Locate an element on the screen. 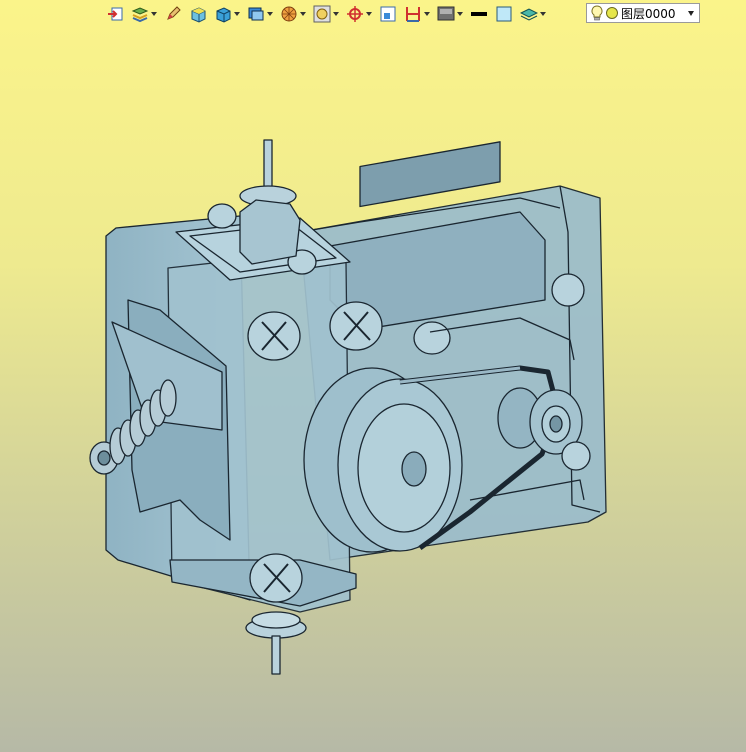 This screenshot has height=752, width=746. shaded-box-button is located at coordinates (198, 14).